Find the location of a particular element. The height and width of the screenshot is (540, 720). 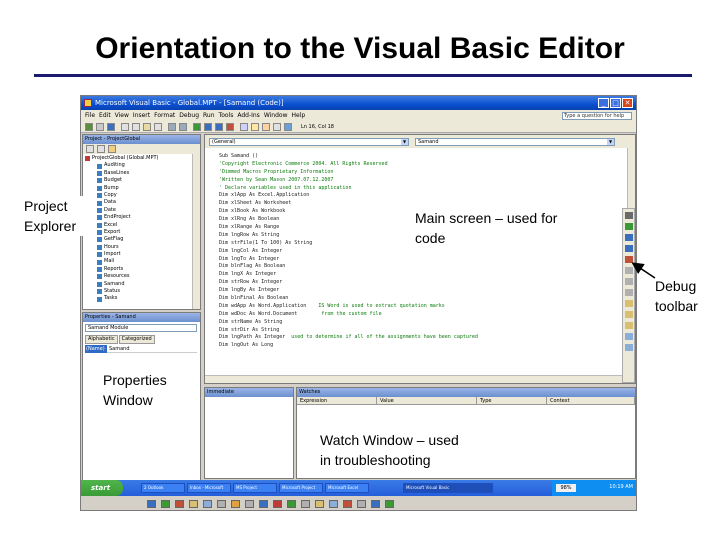

debug-toolbar-arrow is located at coordinates (643, 270).